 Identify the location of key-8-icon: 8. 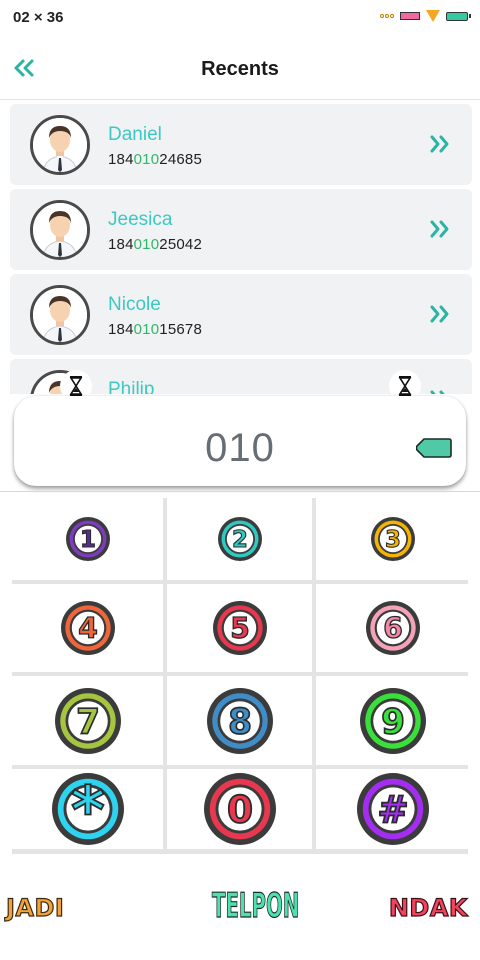
(239, 720).